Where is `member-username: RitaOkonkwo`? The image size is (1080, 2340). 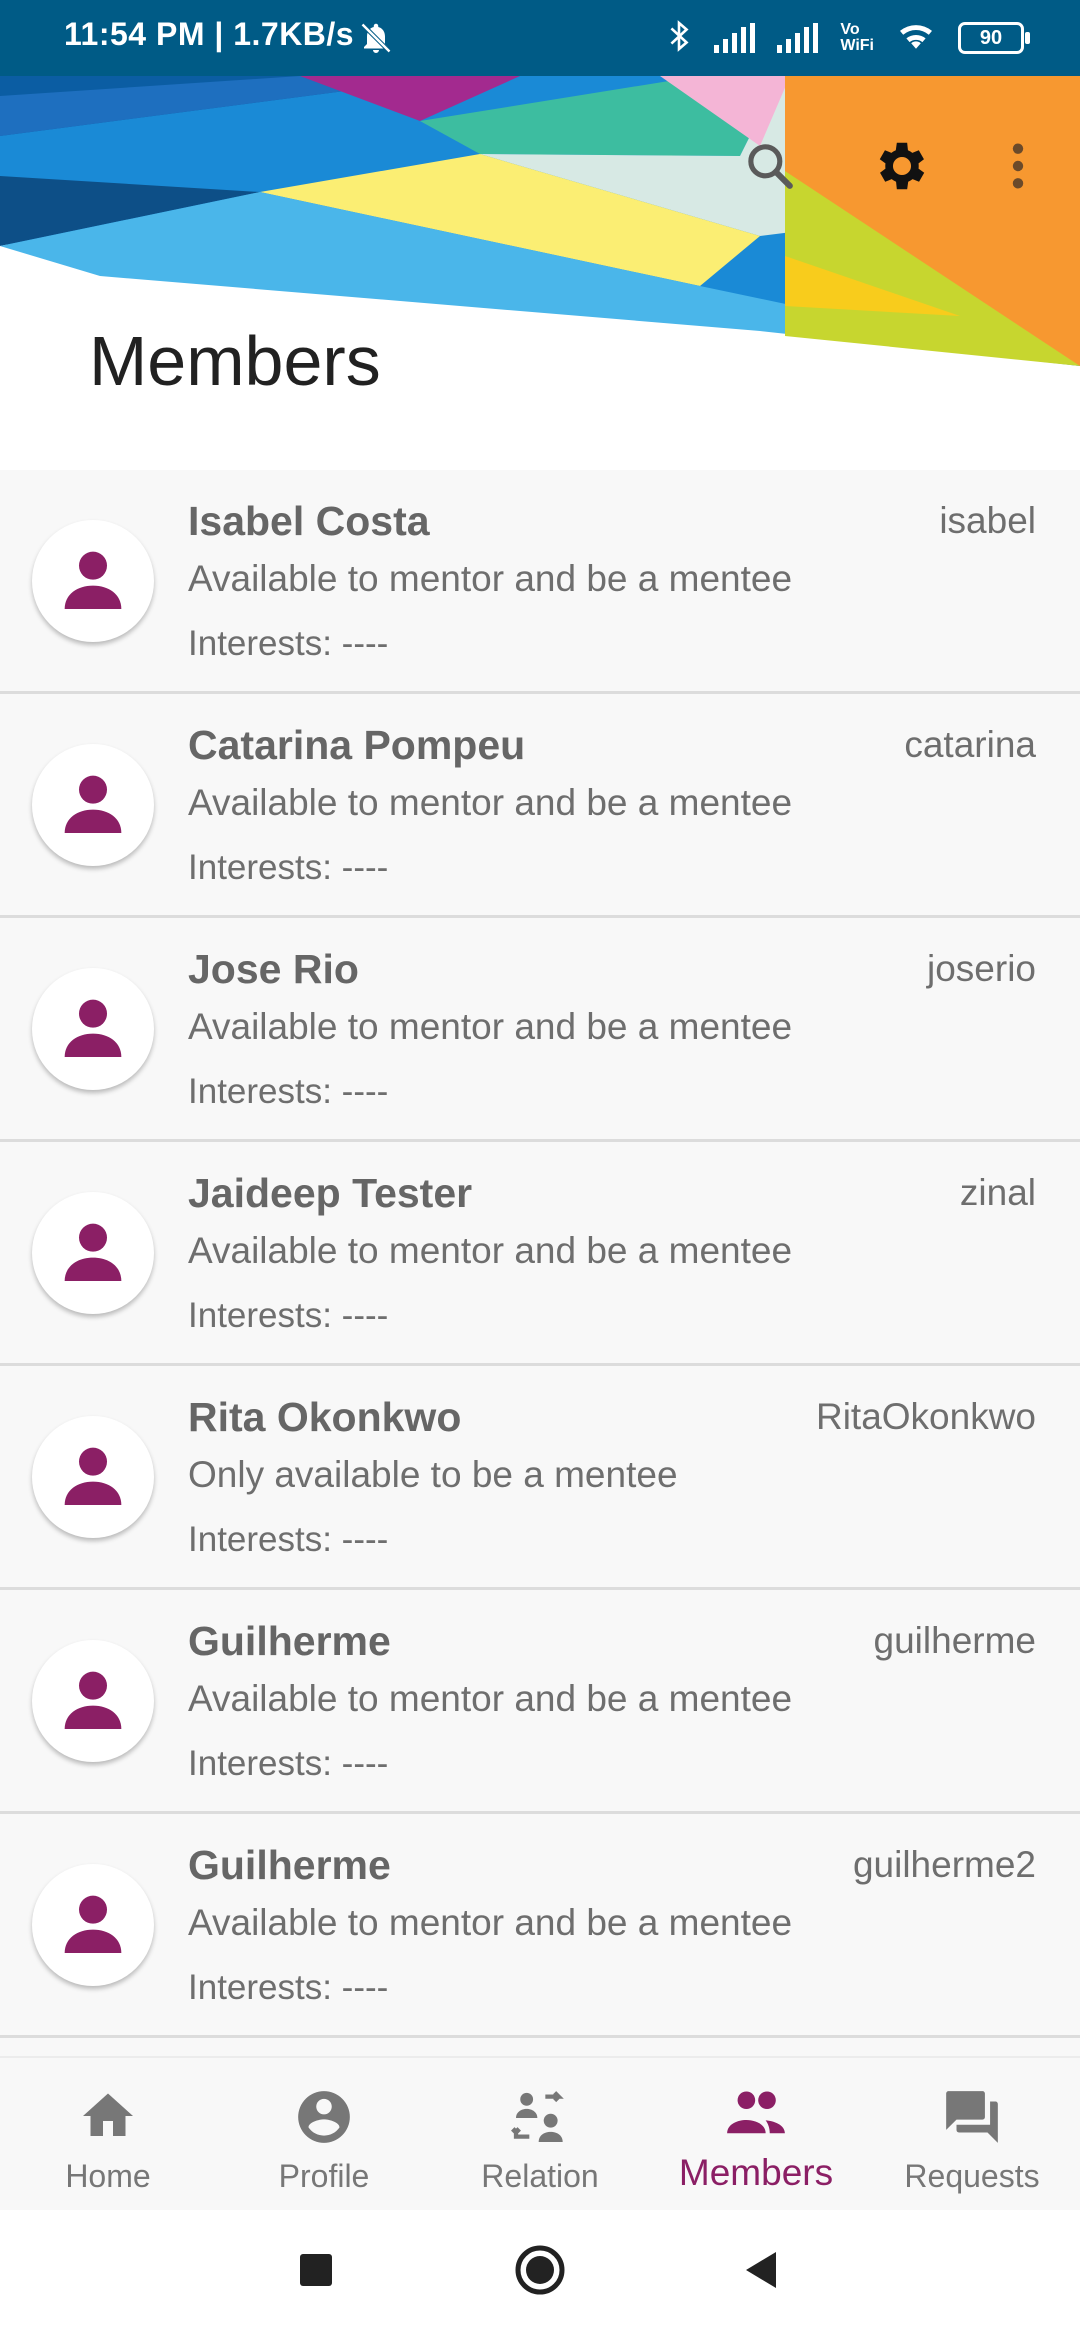 member-username: RitaOkonkwo is located at coordinates (925, 1416).